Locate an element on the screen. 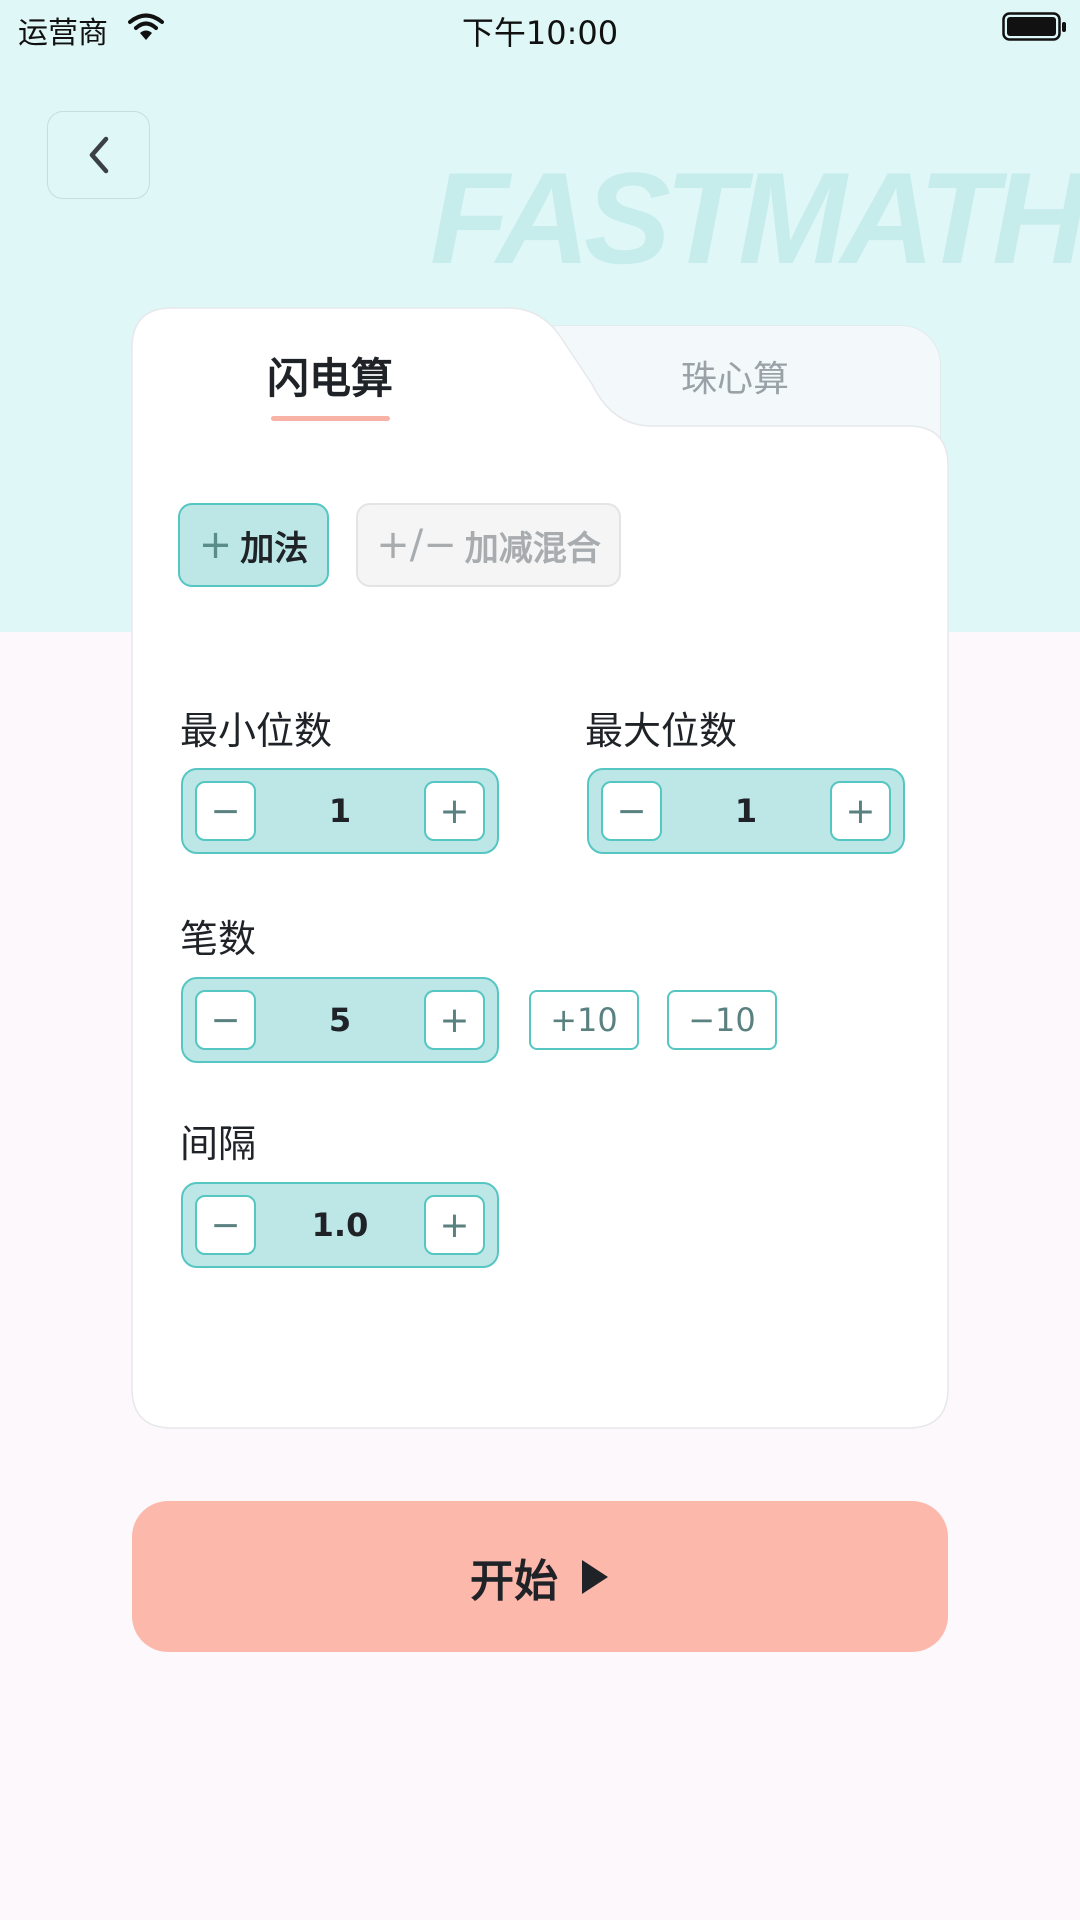 The image size is (1080, 1920). strokes-decrement-button: − is located at coordinates (225, 1020).